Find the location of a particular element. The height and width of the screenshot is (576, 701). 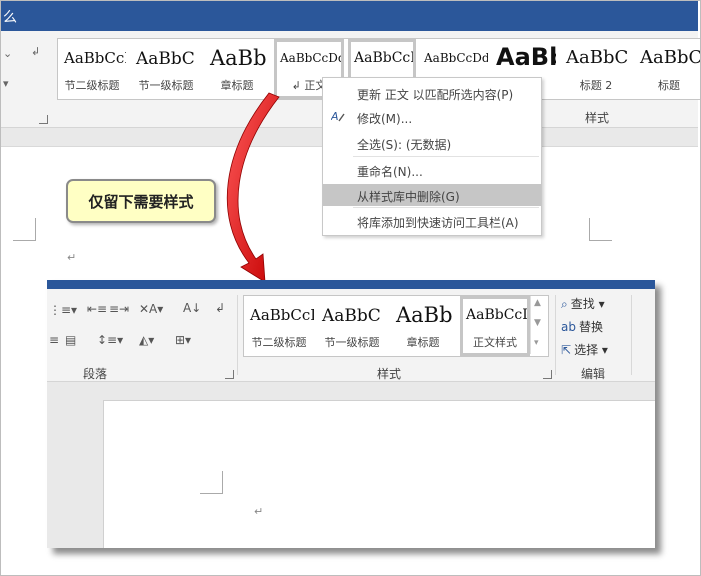

title-bar is located at coordinates (351, 284).